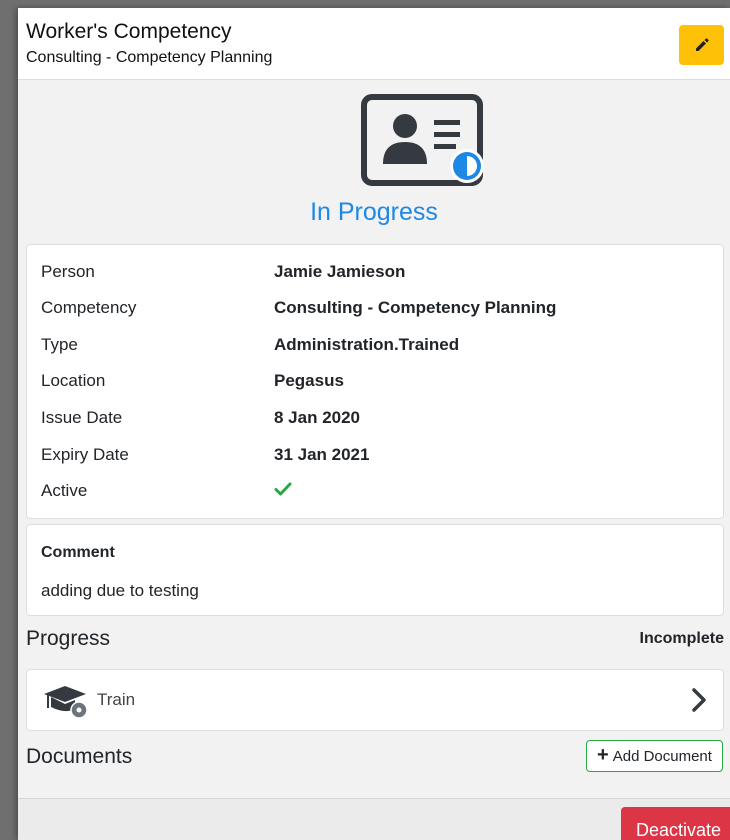 The width and height of the screenshot is (730, 840). Describe the element at coordinates (82, 417) in the screenshot. I see `detail-label: Issue Date` at that location.